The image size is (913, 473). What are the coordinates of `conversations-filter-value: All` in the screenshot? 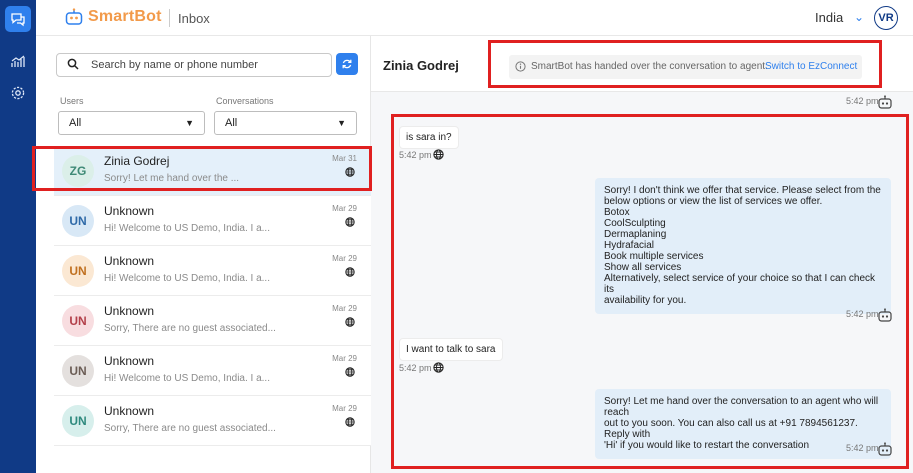 It's located at (231, 123).